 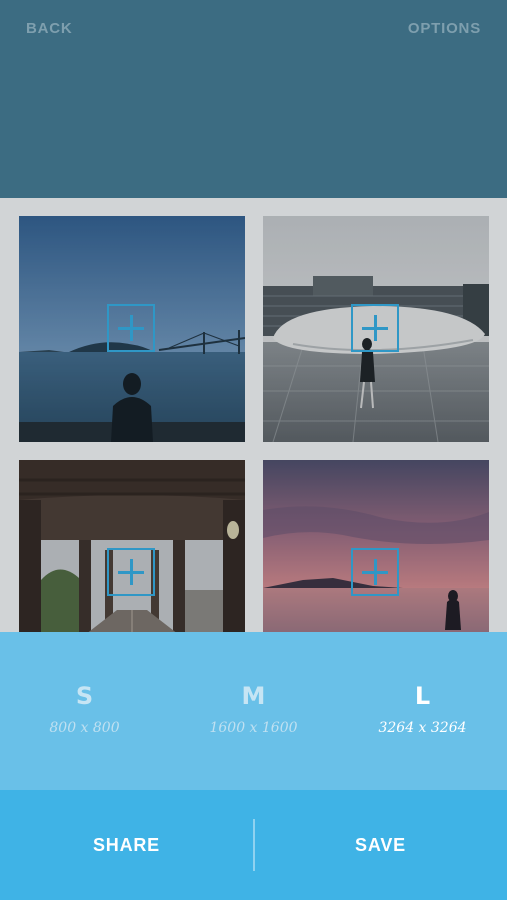 I want to click on photo-tile-bay-bridge, so click(x=132, y=329).